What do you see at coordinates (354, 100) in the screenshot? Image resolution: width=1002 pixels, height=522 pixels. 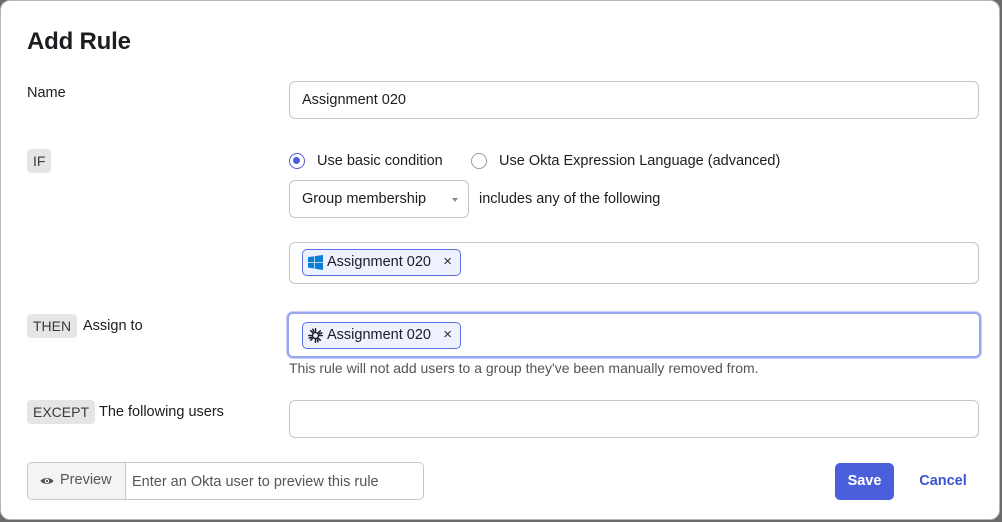 I see `name-input-value: Assignment 020` at bounding box center [354, 100].